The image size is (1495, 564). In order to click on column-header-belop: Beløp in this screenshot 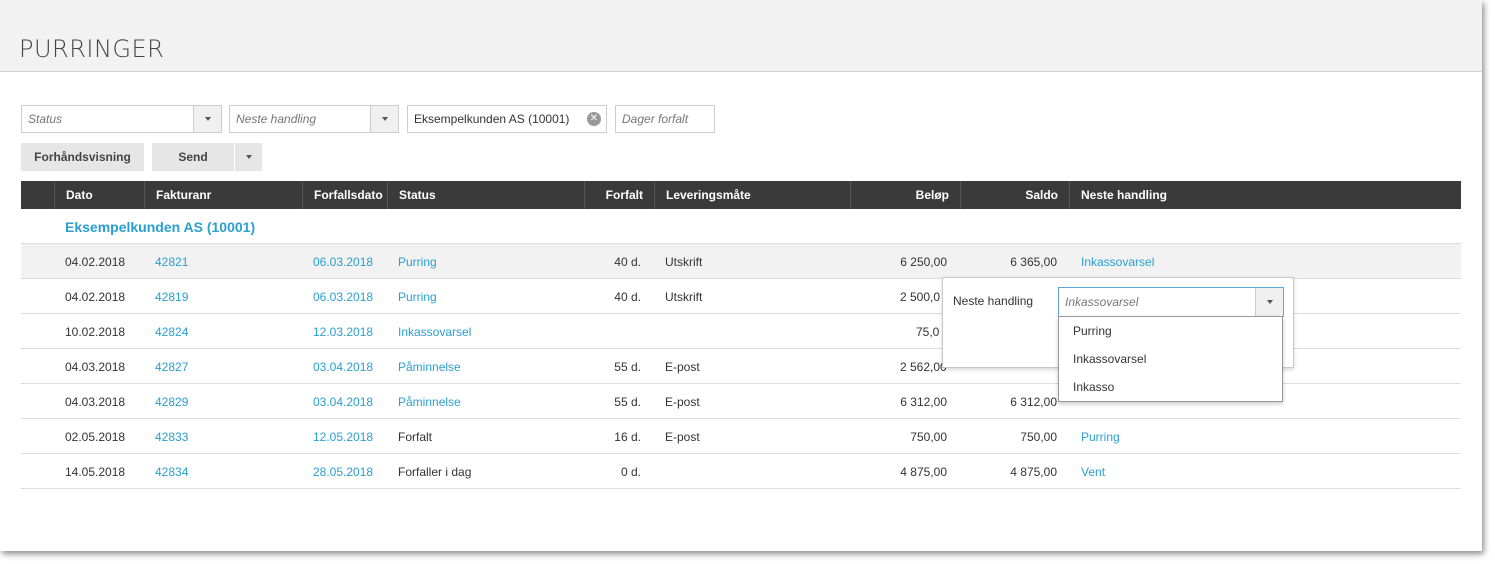, I will do `click(905, 195)`.